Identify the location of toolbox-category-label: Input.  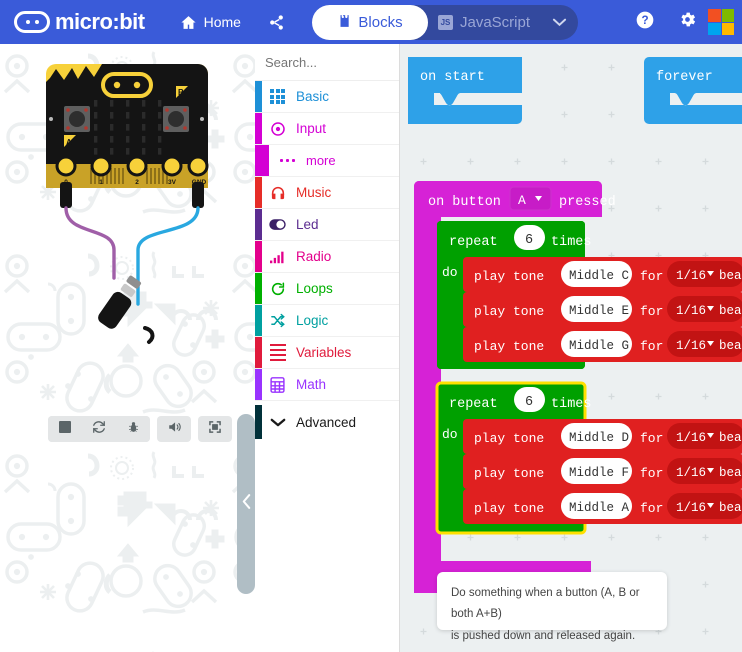
(311, 128).